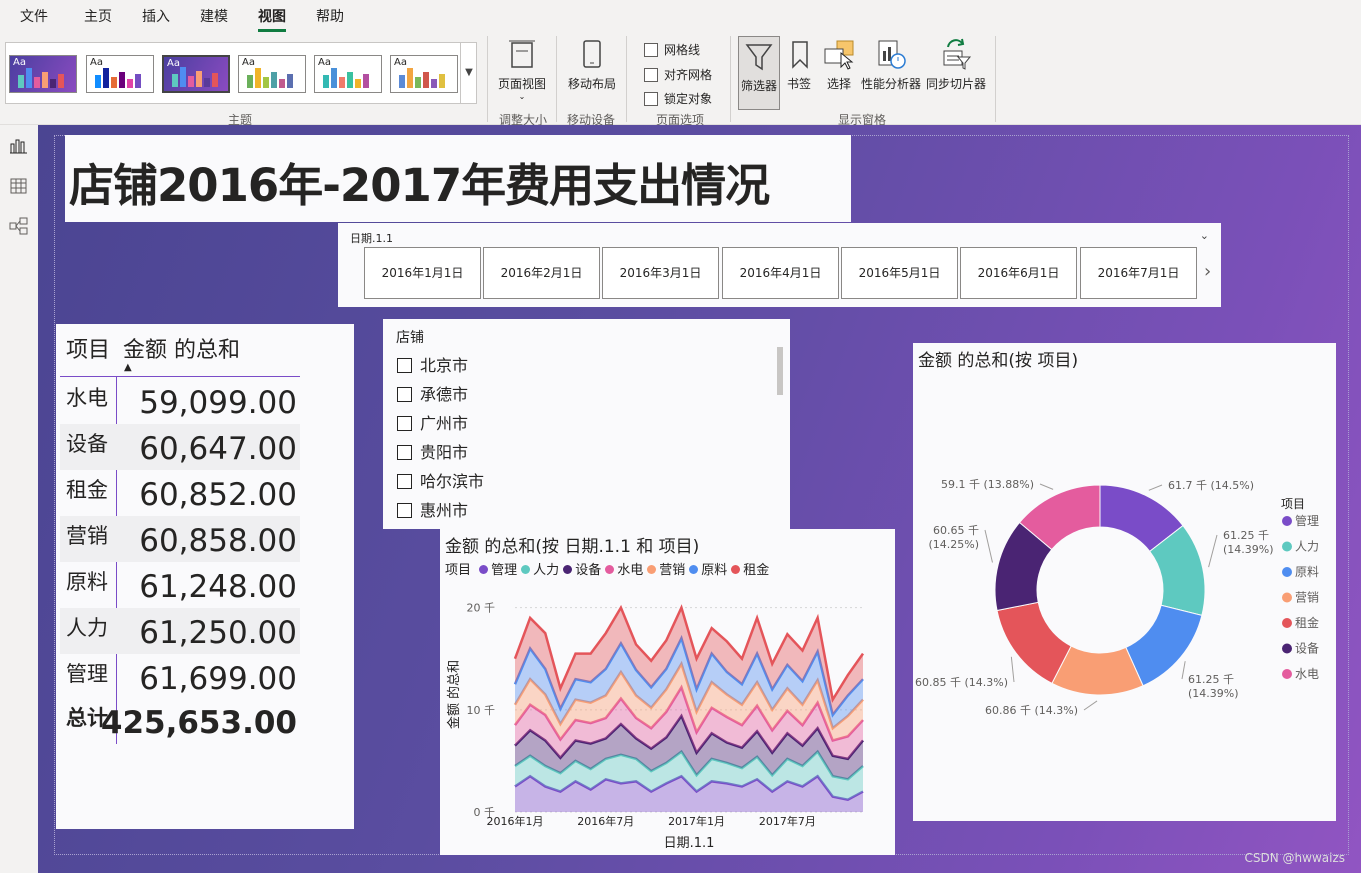  I want to click on menu-help: 帮助, so click(330, 16).